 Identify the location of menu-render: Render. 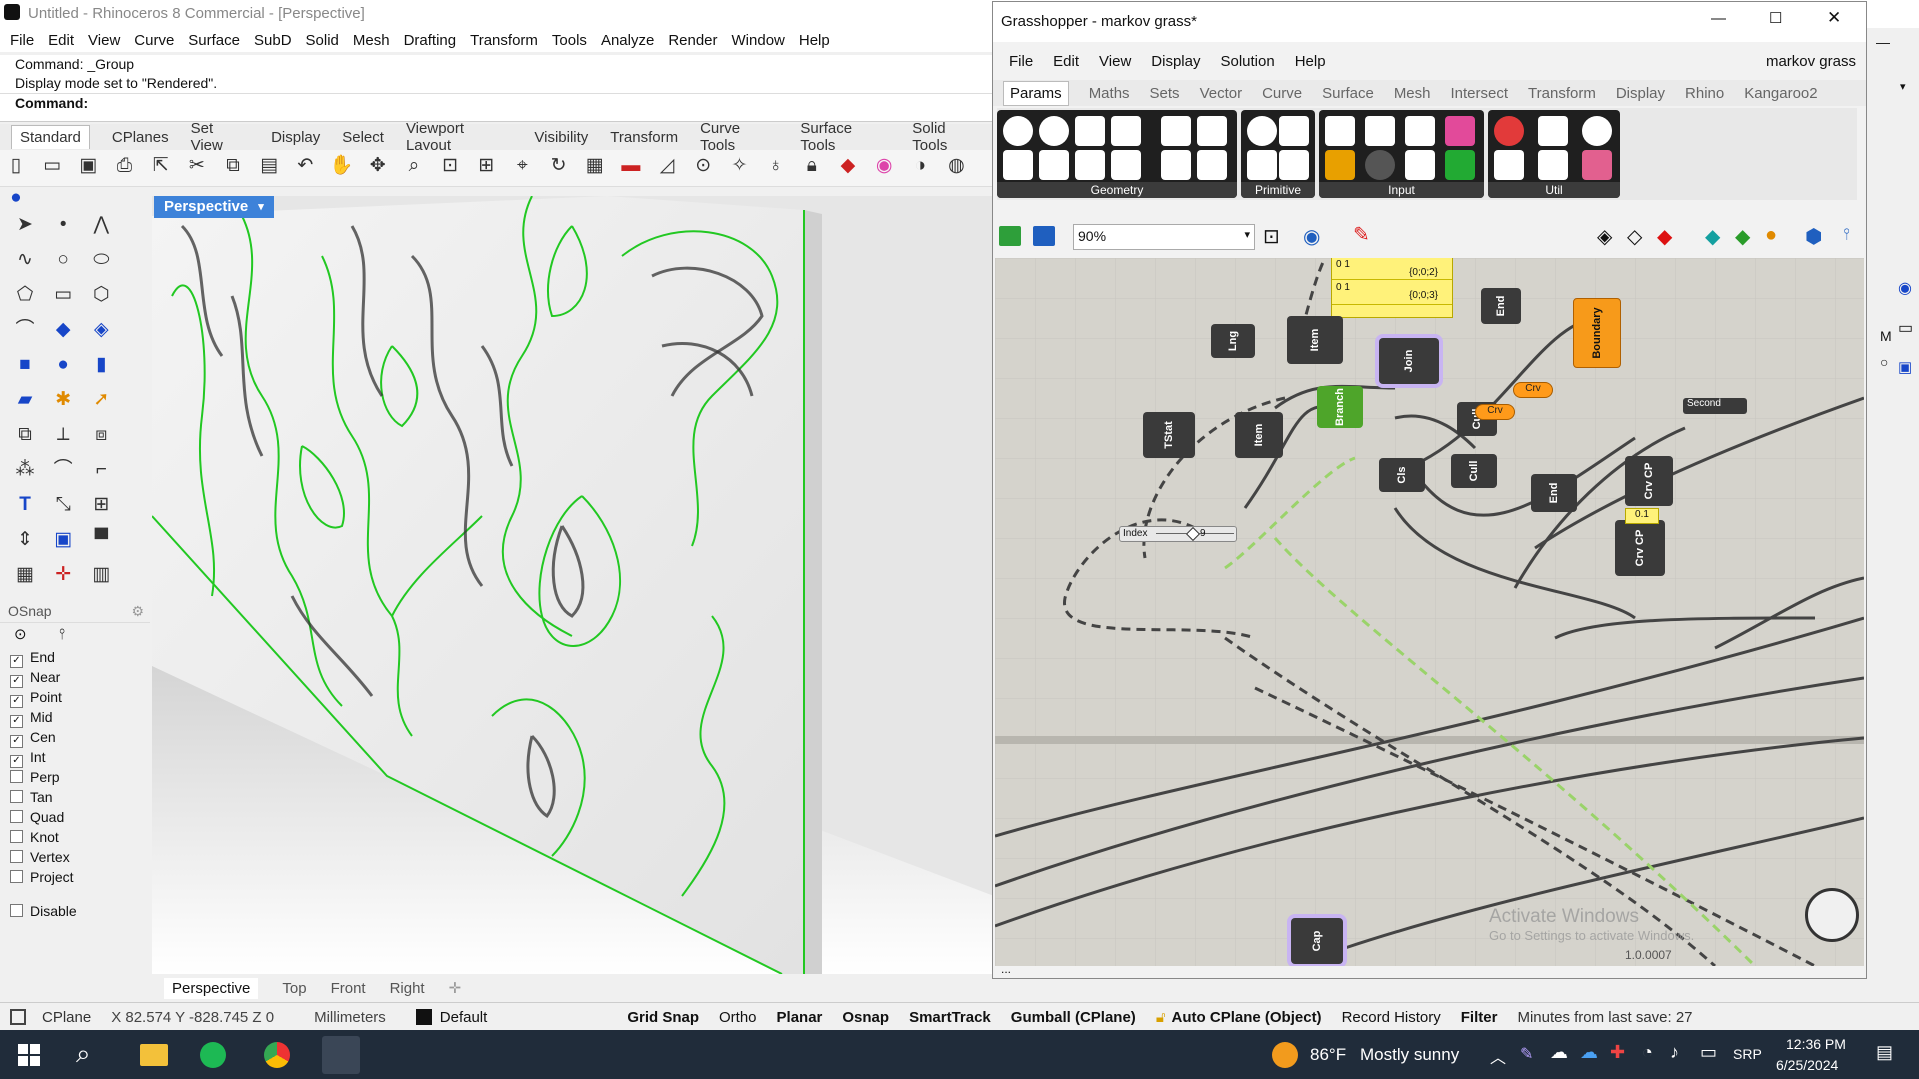
(692, 40).